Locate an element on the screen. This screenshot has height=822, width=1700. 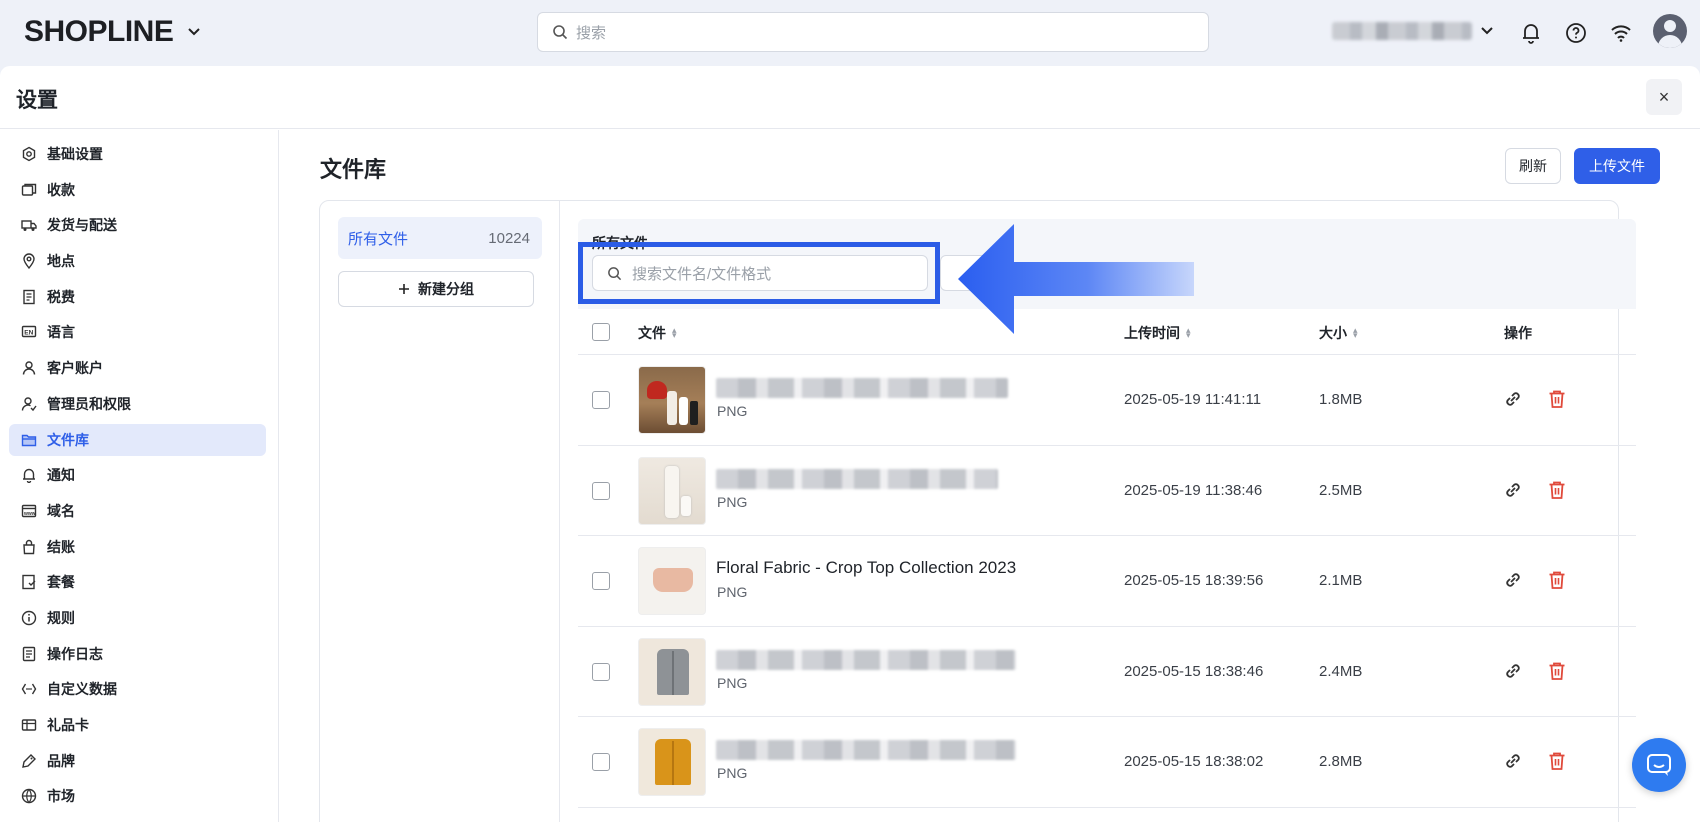
sidebar-item-label: 基础设置 is located at coordinates (75, 154).